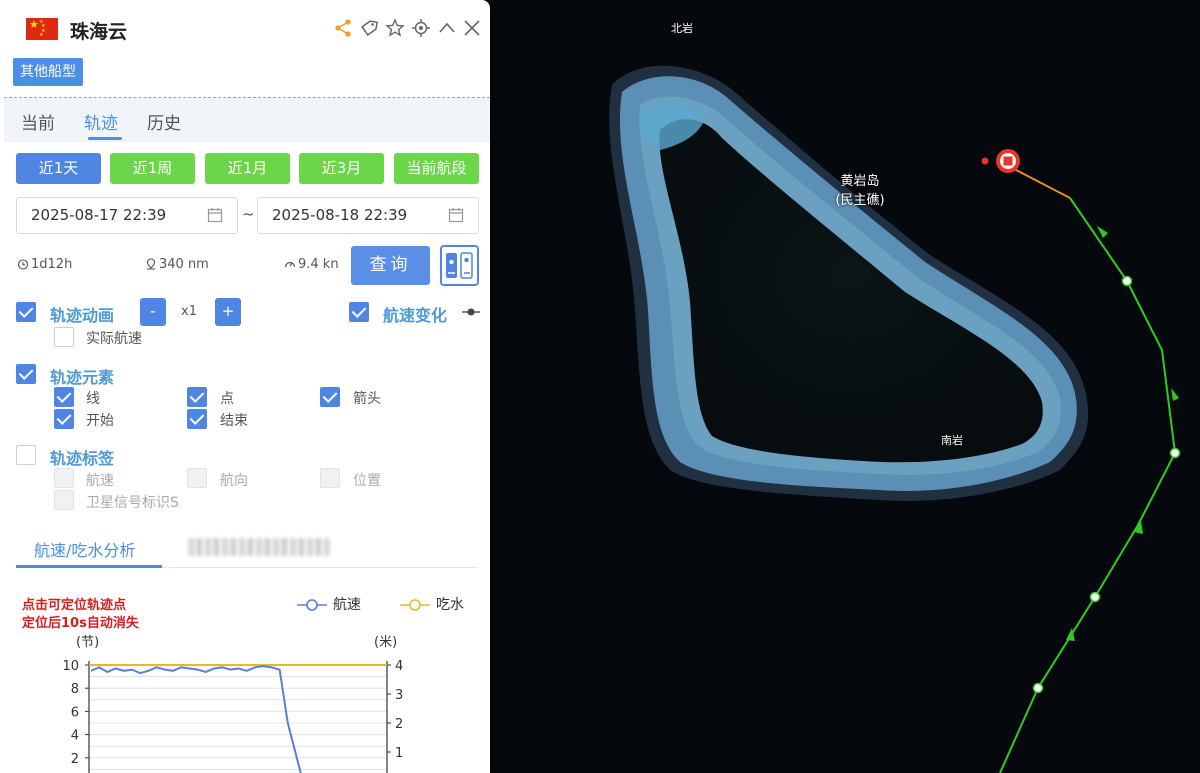 The image size is (1200, 773). Describe the element at coordinates (234, 481) in the screenshot. I see `label-heading-label: 航向` at that location.